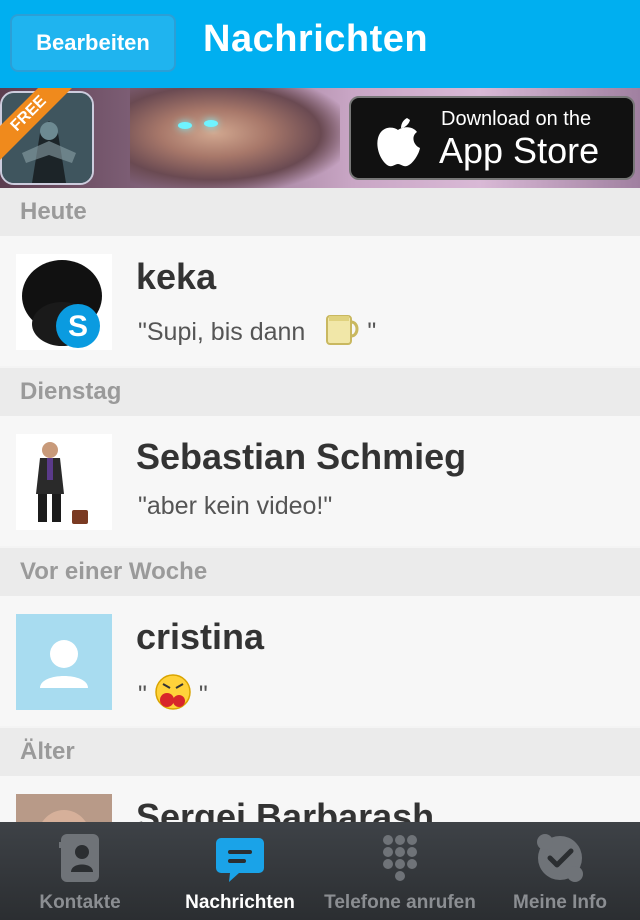  I want to click on contact-name: cristina, so click(200, 636).